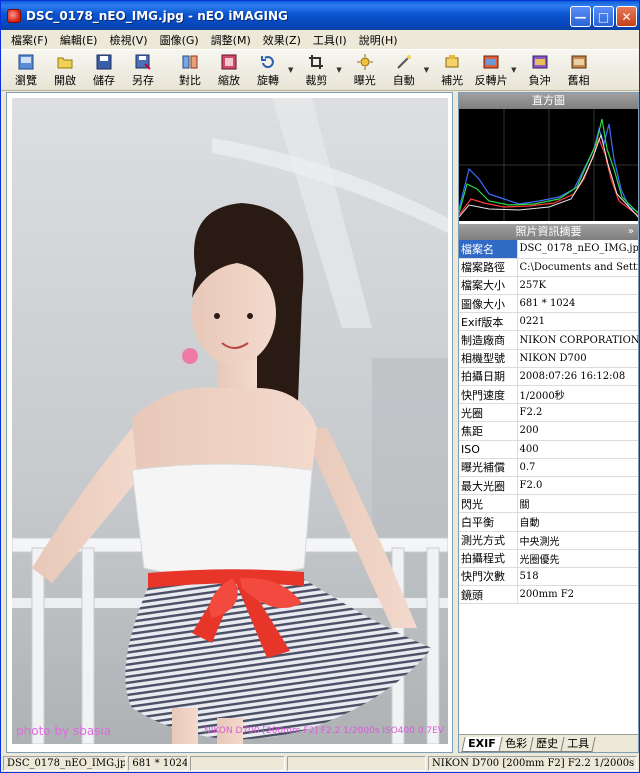 Image resolution: width=640 pixels, height=773 pixels. I want to click on info-key: 快門次數, so click(488, 577).